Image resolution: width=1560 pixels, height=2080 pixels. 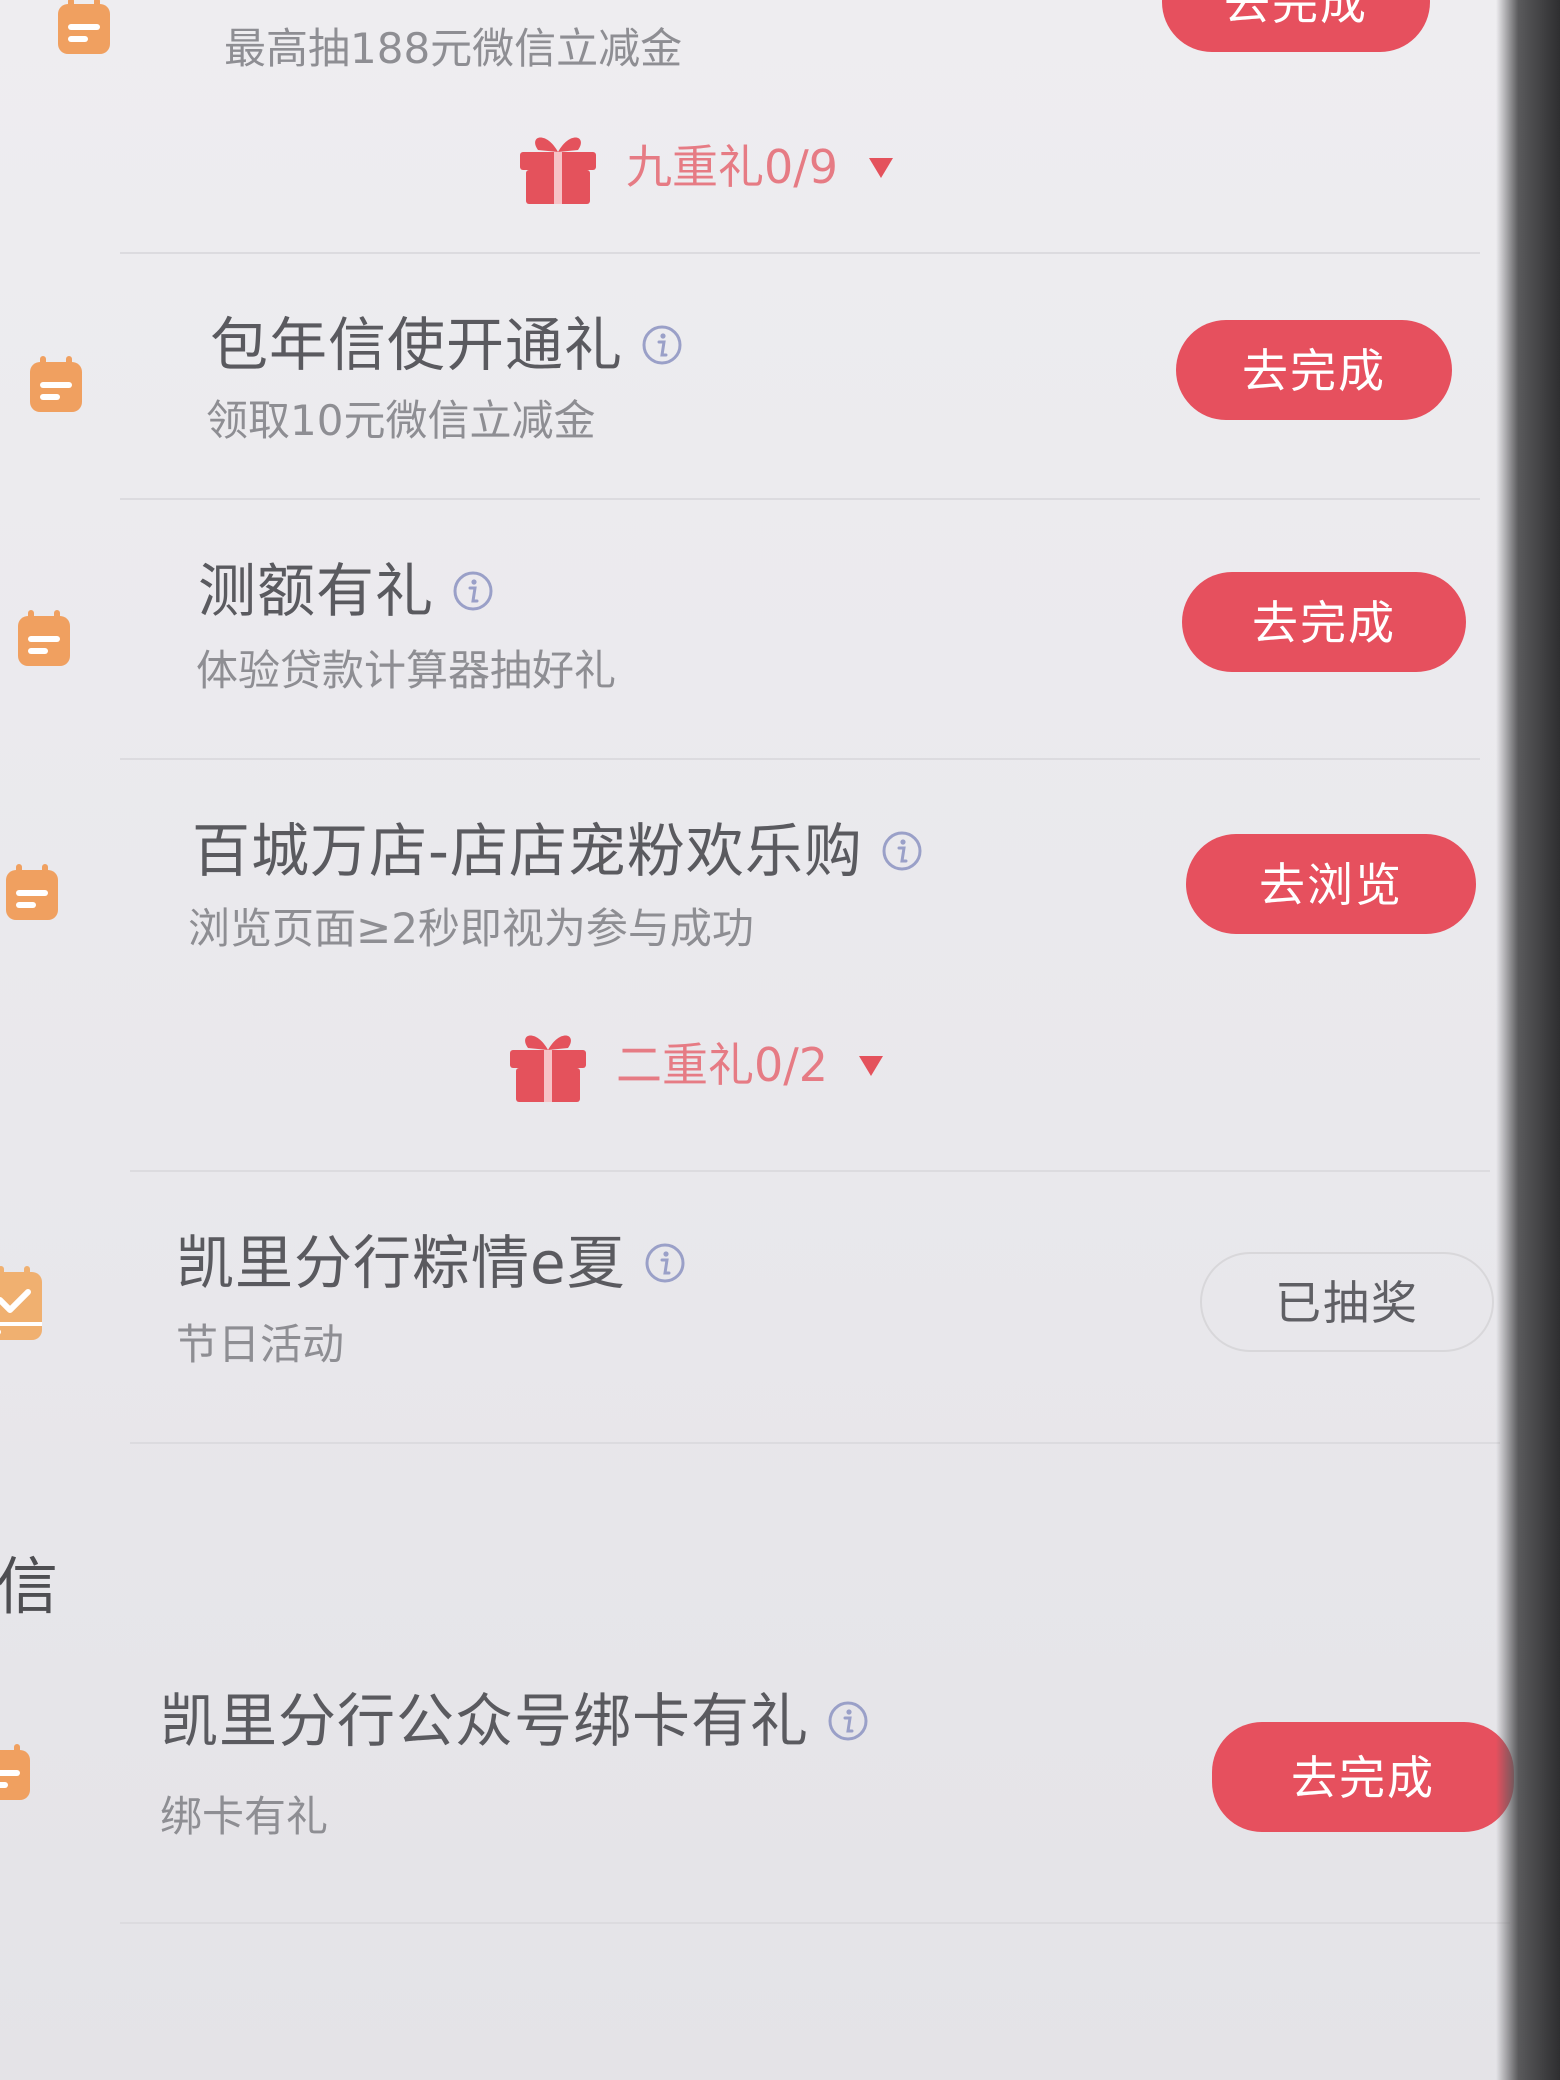 What do you see at coordinates (446, 345) in the screenshot?
I see `task-title: 包年信使开通礼` at bounding box center [446, 345].